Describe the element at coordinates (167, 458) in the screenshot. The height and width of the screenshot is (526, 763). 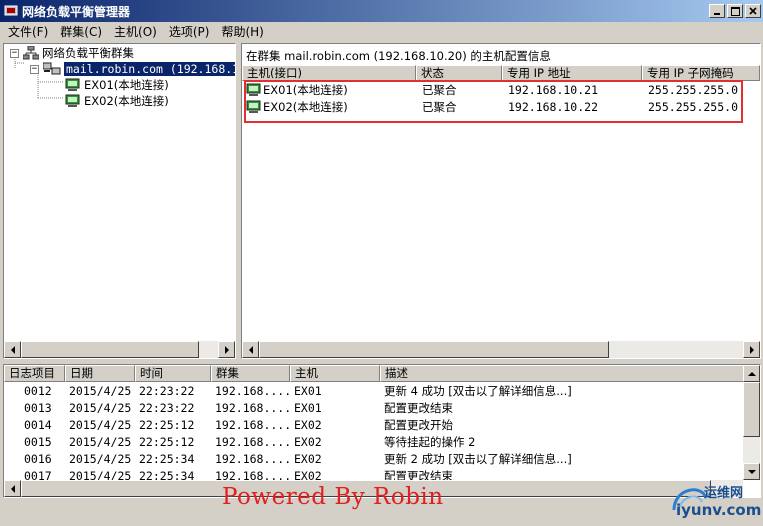
I see `log-time: 22:25:34` at that location.